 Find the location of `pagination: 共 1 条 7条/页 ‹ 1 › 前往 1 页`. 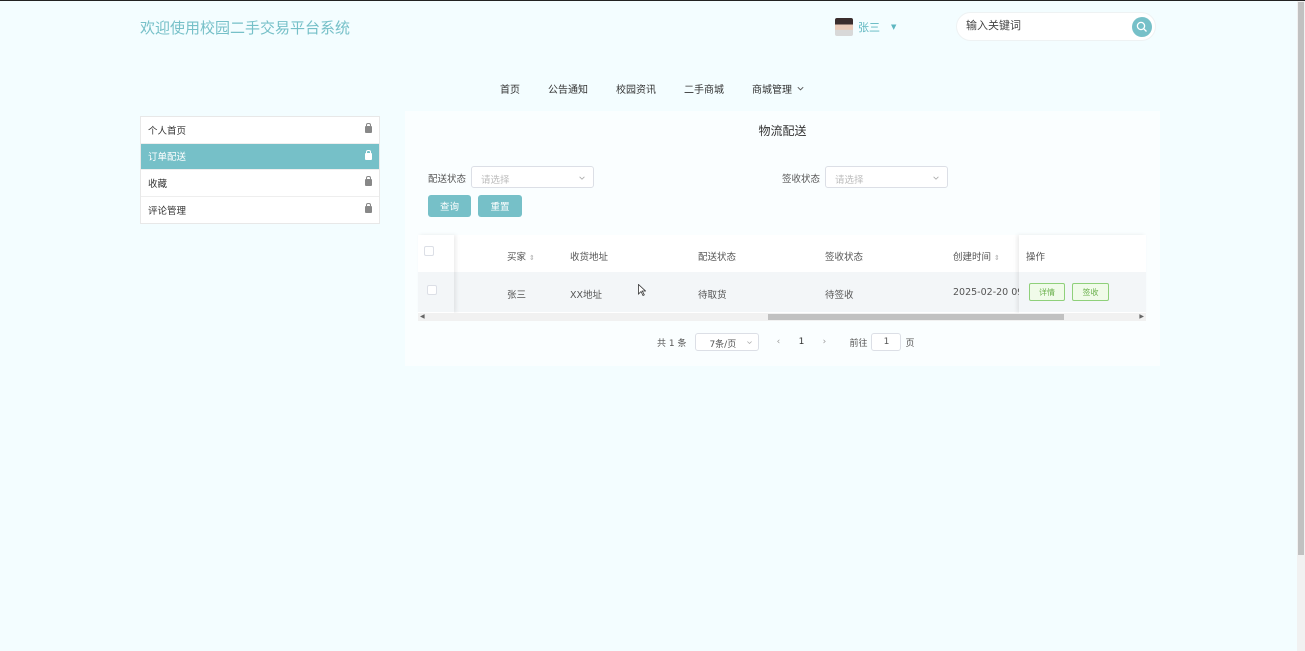

pagination: 共 1 条 7条/页 ‹ 1 › 前往 1 页 is located at coordinates (785, 342).